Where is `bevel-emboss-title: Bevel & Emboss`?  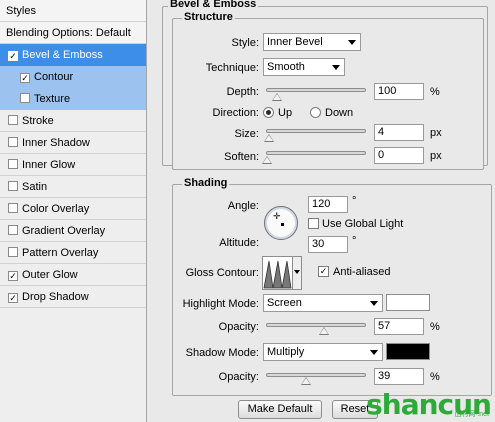 bevel-emboss-title: Bevel & Emboss is located at coordinates (213, 5).